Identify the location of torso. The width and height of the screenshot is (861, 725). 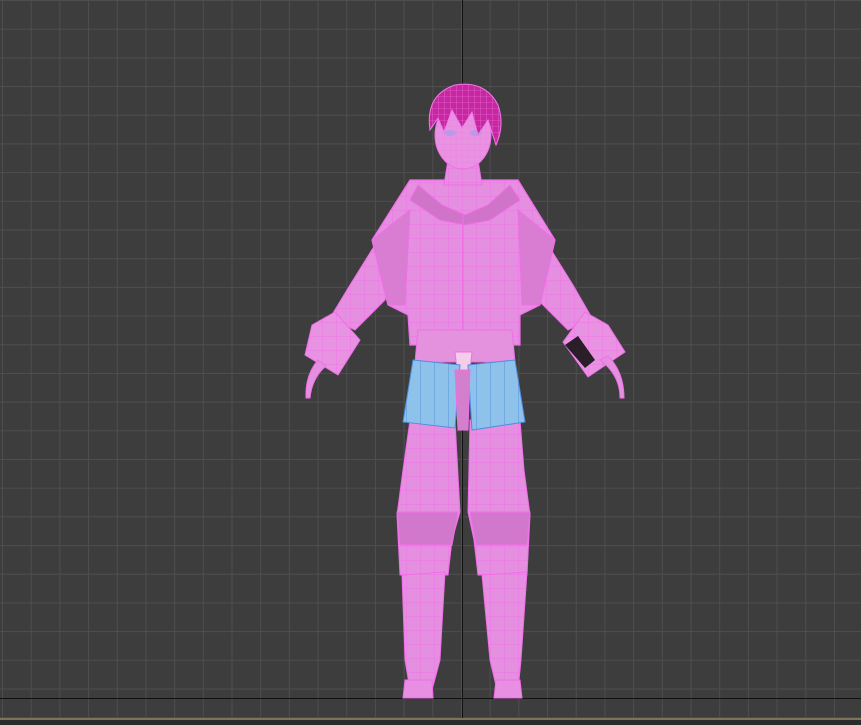
(463, 275).